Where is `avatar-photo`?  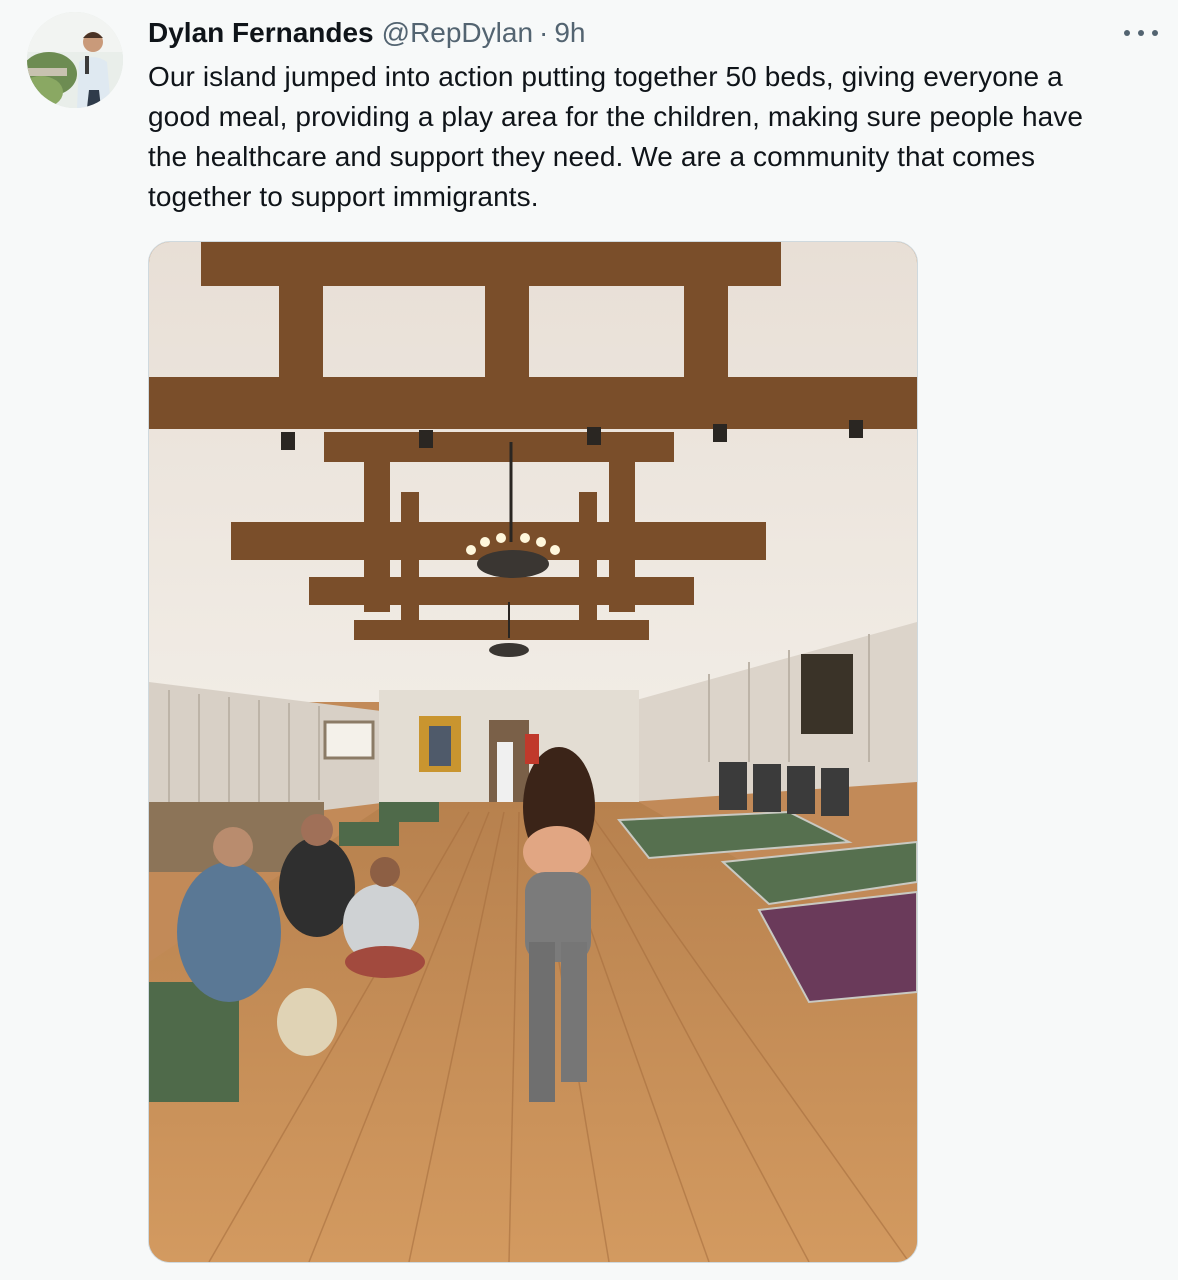
avatar-photo is located at coordinates (75, 60).